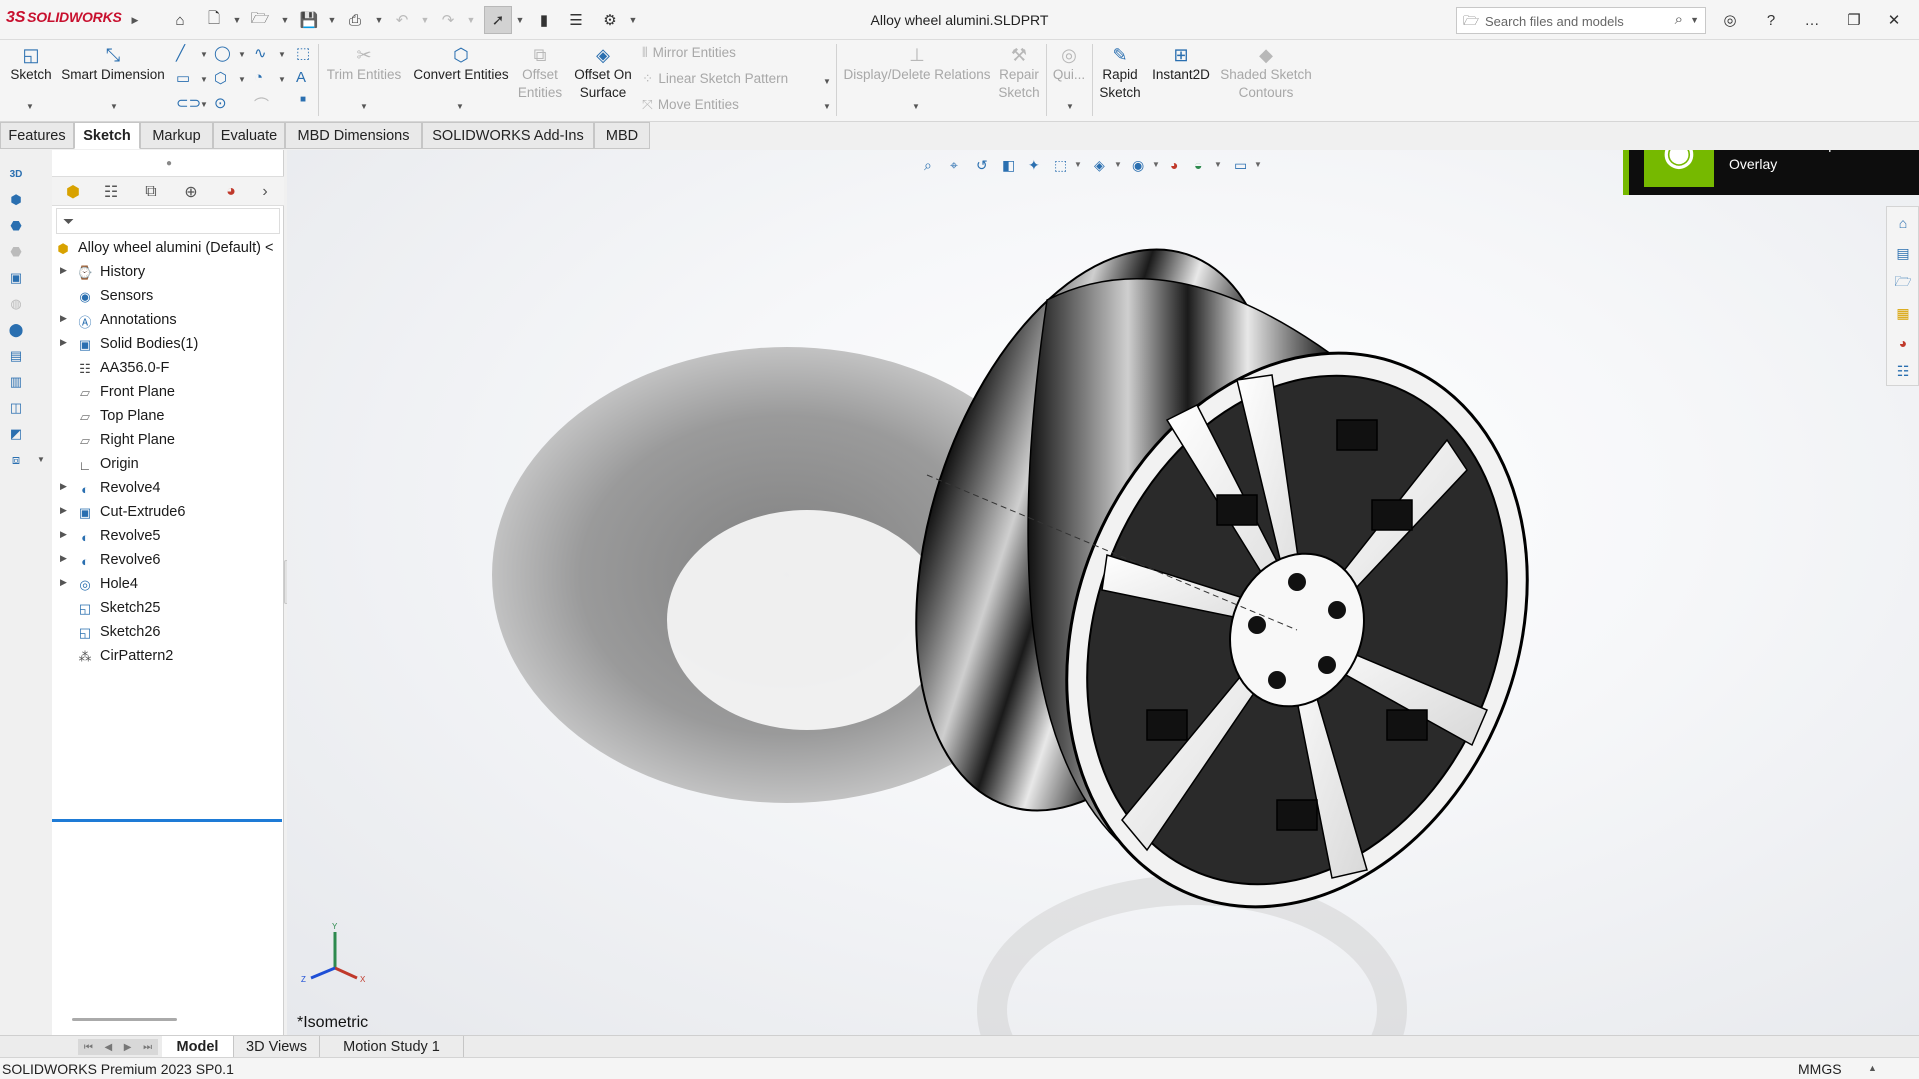  What do you see at coordinates (1903, 223) in the screenshot?
I see `solidworks-resources-icon: ⌂` at bounding box center [1903, 223].